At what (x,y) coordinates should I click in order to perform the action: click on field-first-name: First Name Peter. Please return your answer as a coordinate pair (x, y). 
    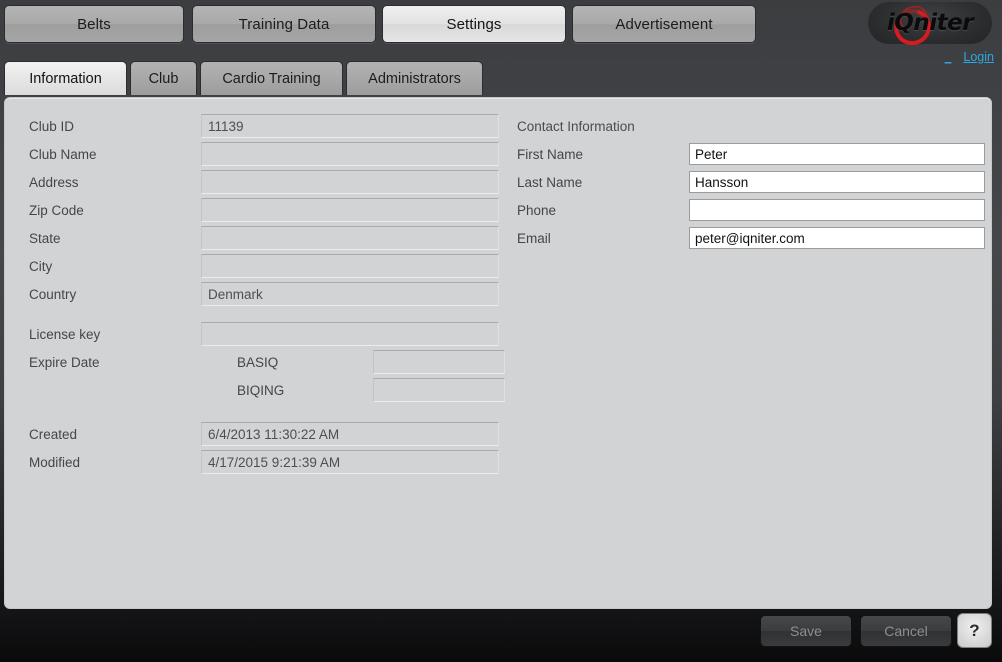
    Looking at the image, I should click on (751, 154).